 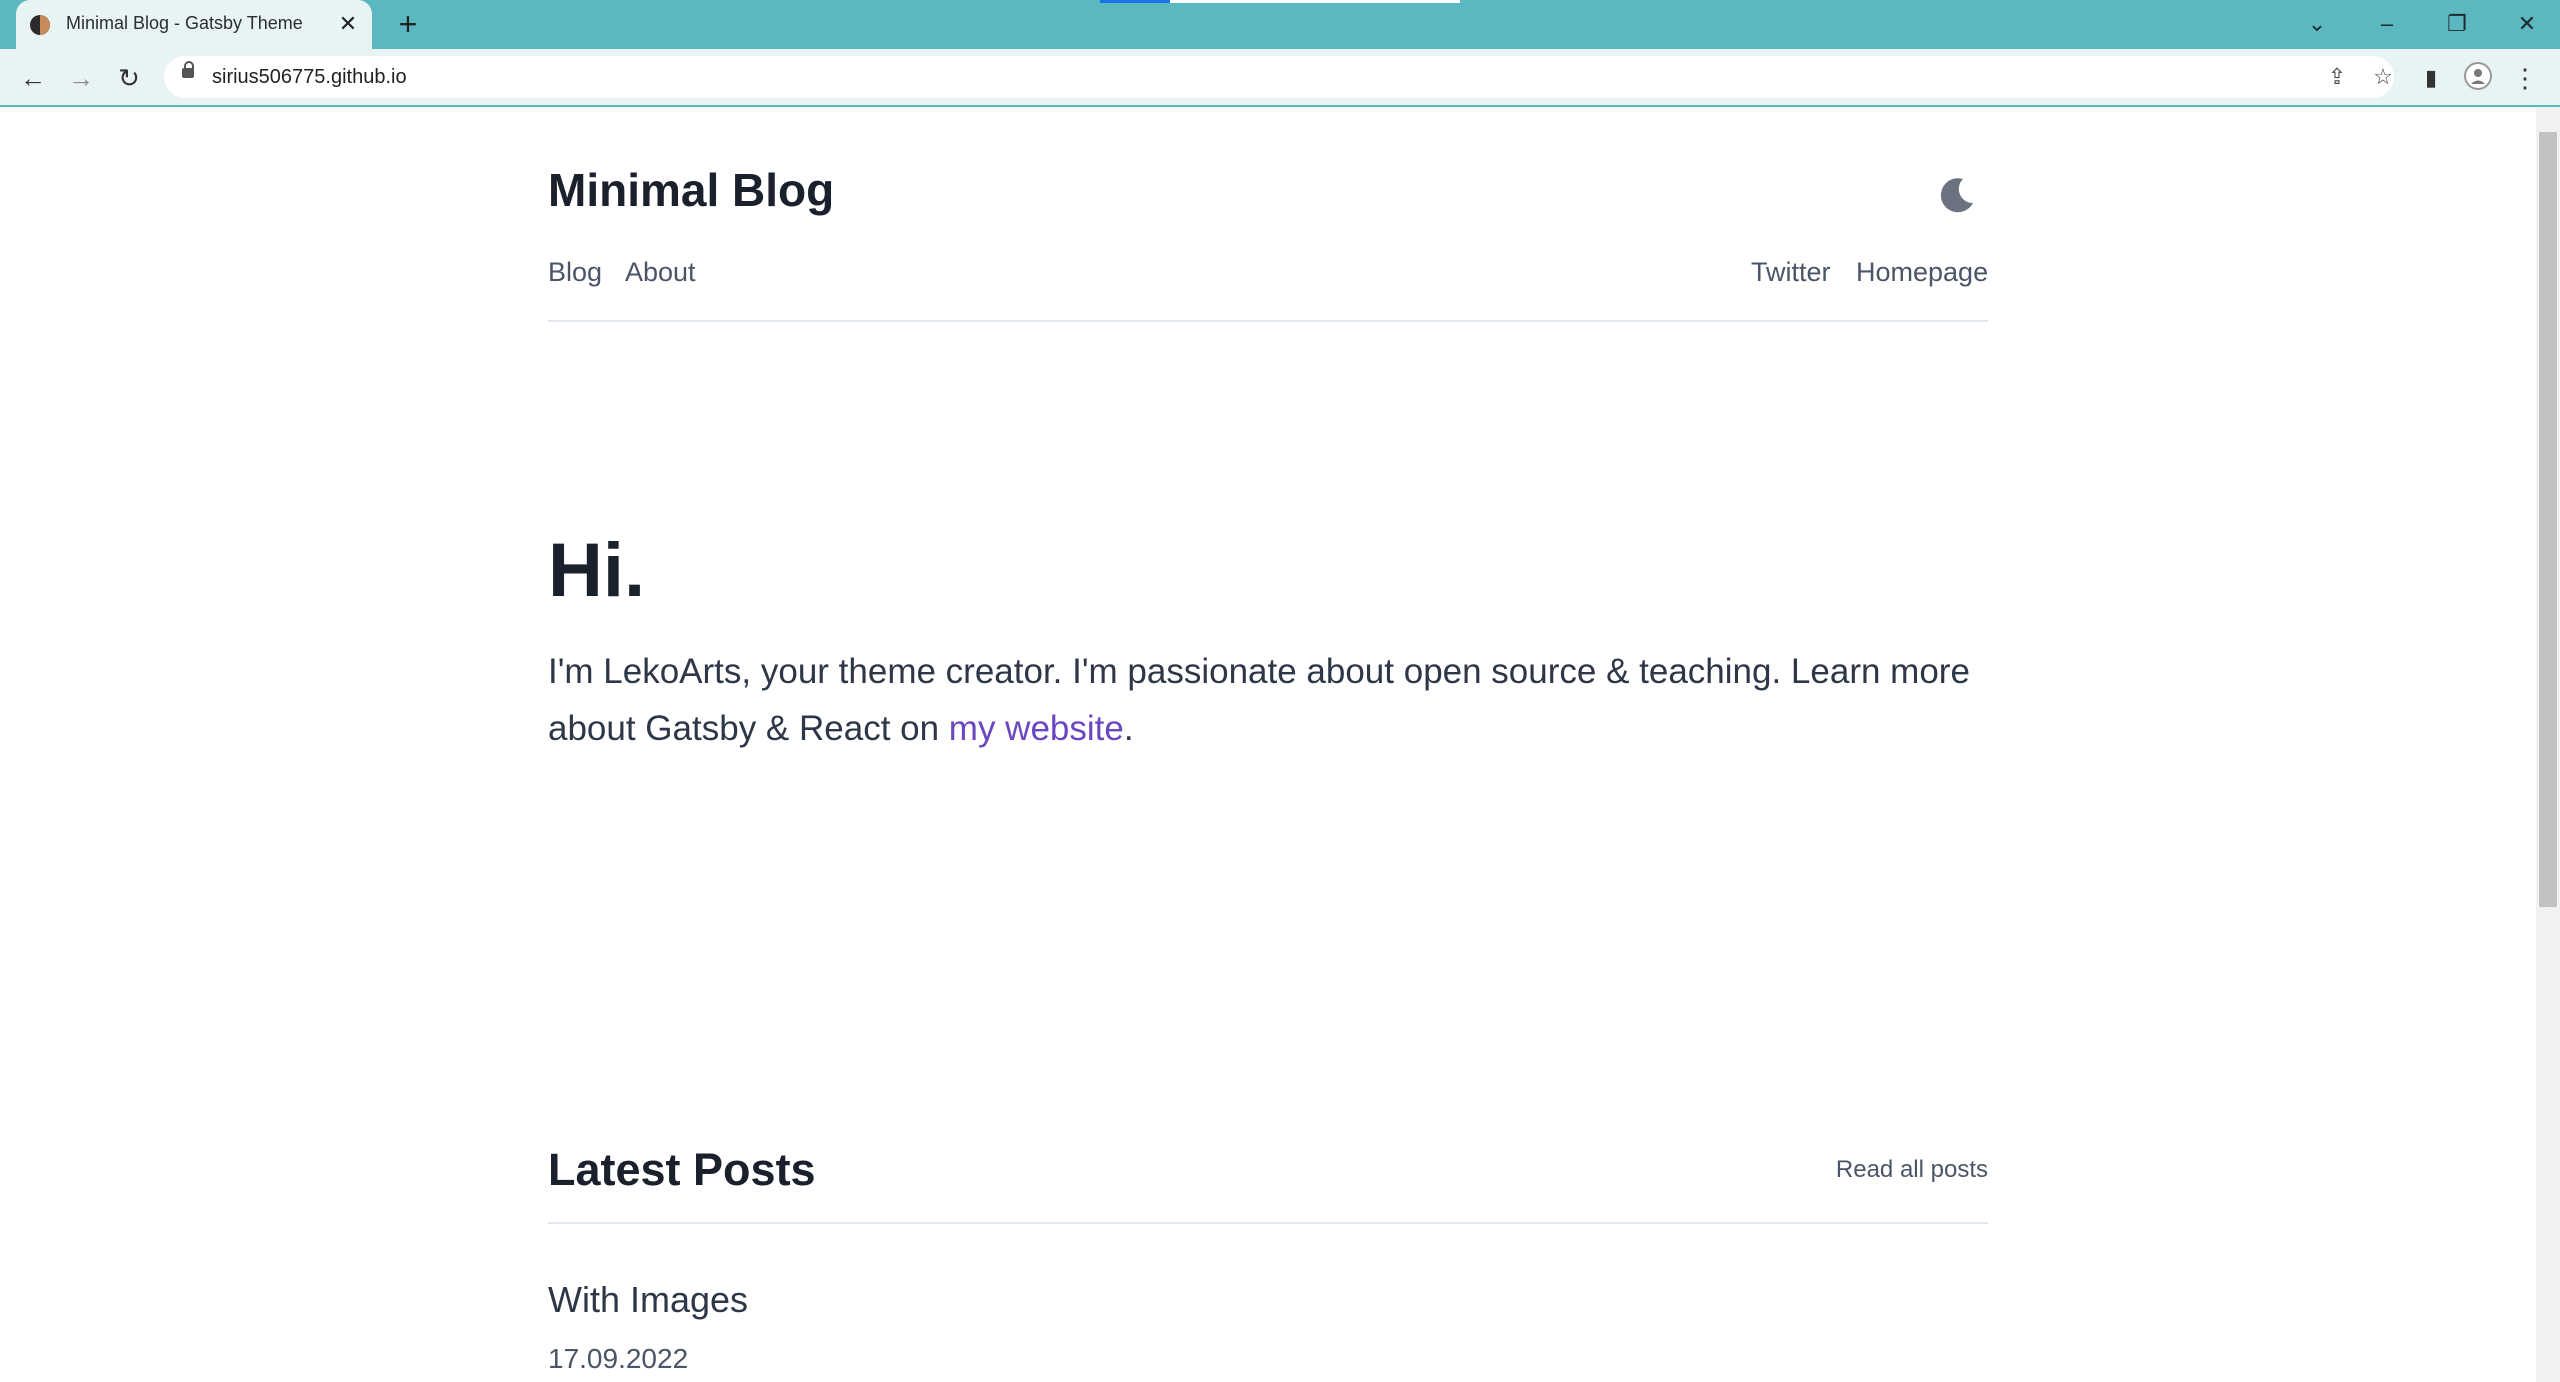 What do you see at coordinates (1957, 195) in the screenshot?
I see `moon-icon` at bounding box center [1957, 195].